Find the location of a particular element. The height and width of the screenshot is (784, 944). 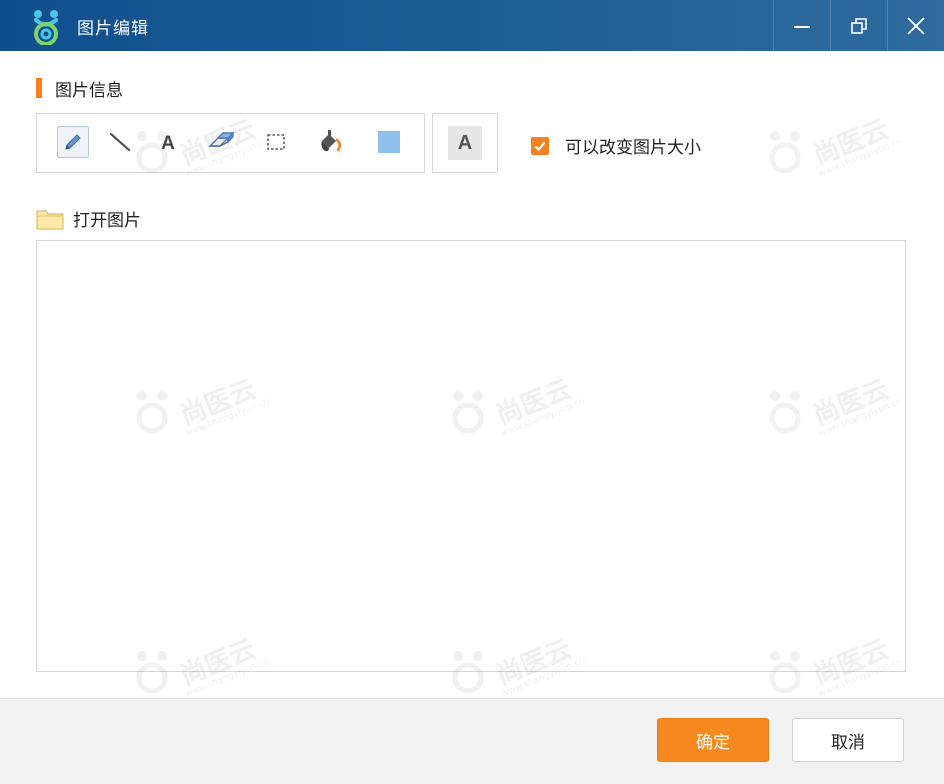

watermark: 尚医云www.shangyiyun.cn is located at coordinates (834, 146).